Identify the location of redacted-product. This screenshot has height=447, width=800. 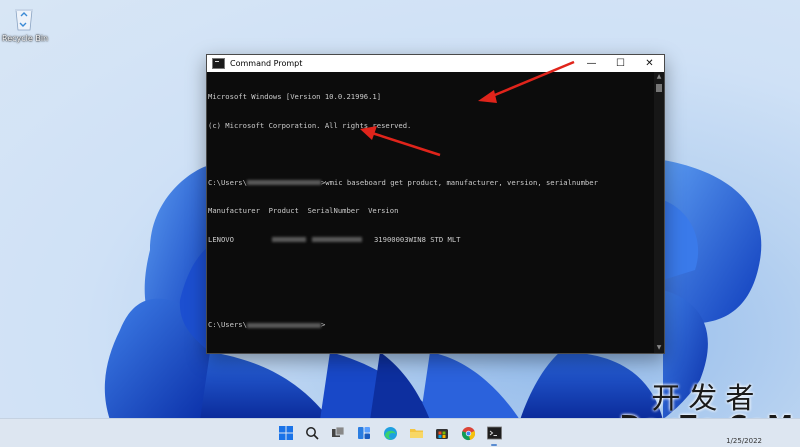
(288, 239).